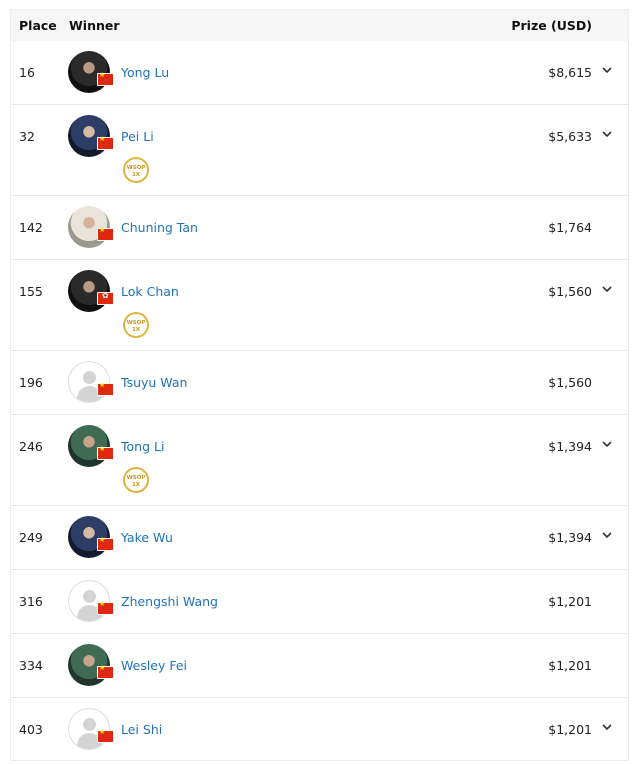 This screenshot has height=765, width=636. What do you see at coordinates (570, 227) in the screenshot?
I see `row-prize: $1,764` at bounding box center [570, 227].